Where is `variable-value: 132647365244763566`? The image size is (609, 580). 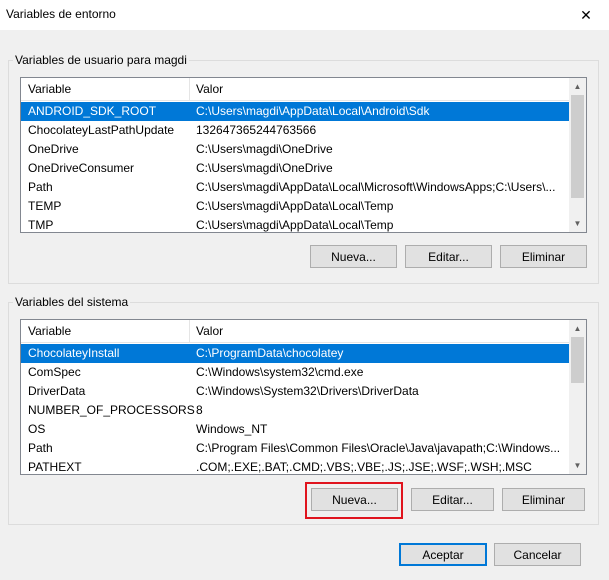
variable-value: 132647365244763566 is located at coordinates (256, 130).